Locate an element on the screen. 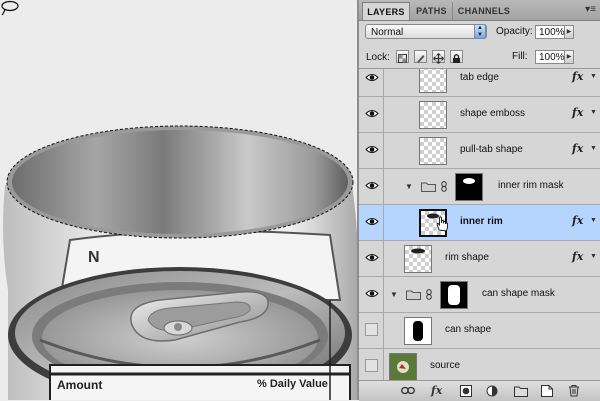 The image size is (600, 401). layer-row-can-shape-mask-group: ▼ can shape mask is located at coordinates (479, 295).